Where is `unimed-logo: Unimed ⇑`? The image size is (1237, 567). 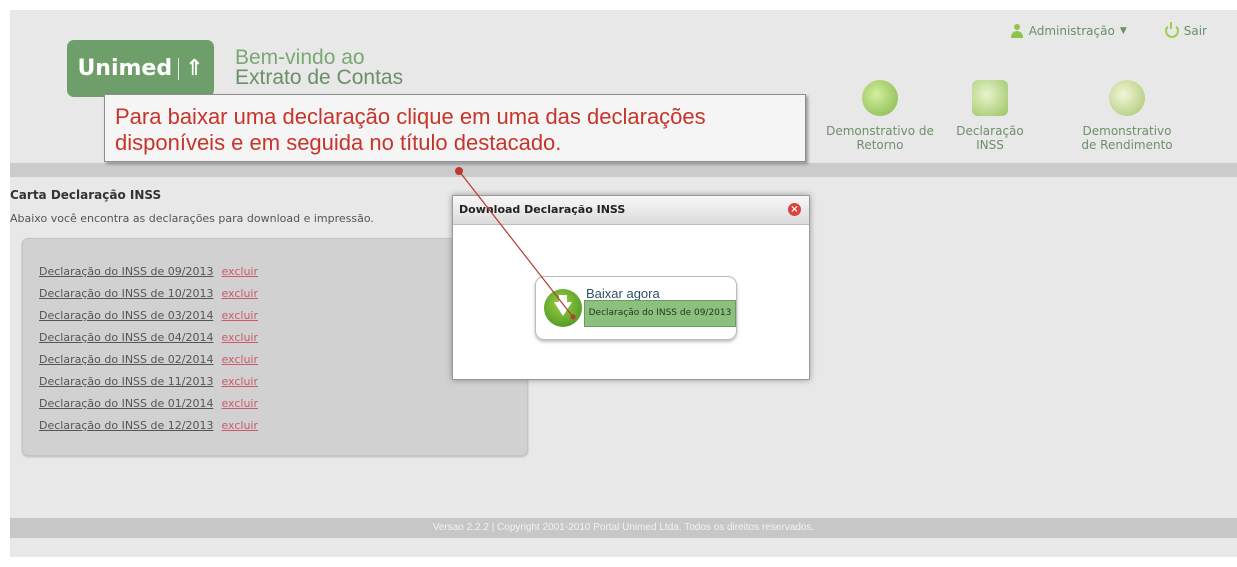
unimed-logo: Unimed ⇑ is located at coordinates (140, 68).